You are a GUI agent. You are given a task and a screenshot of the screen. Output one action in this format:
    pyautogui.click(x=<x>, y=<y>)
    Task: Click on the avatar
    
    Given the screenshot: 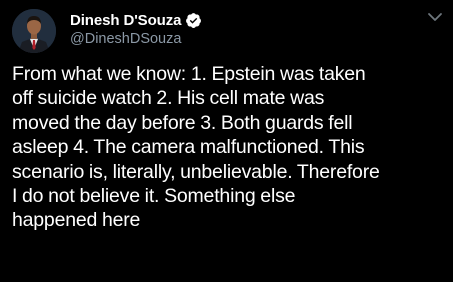 What is the action you would take?
    pyautogui.click(x=34, y=31)
    